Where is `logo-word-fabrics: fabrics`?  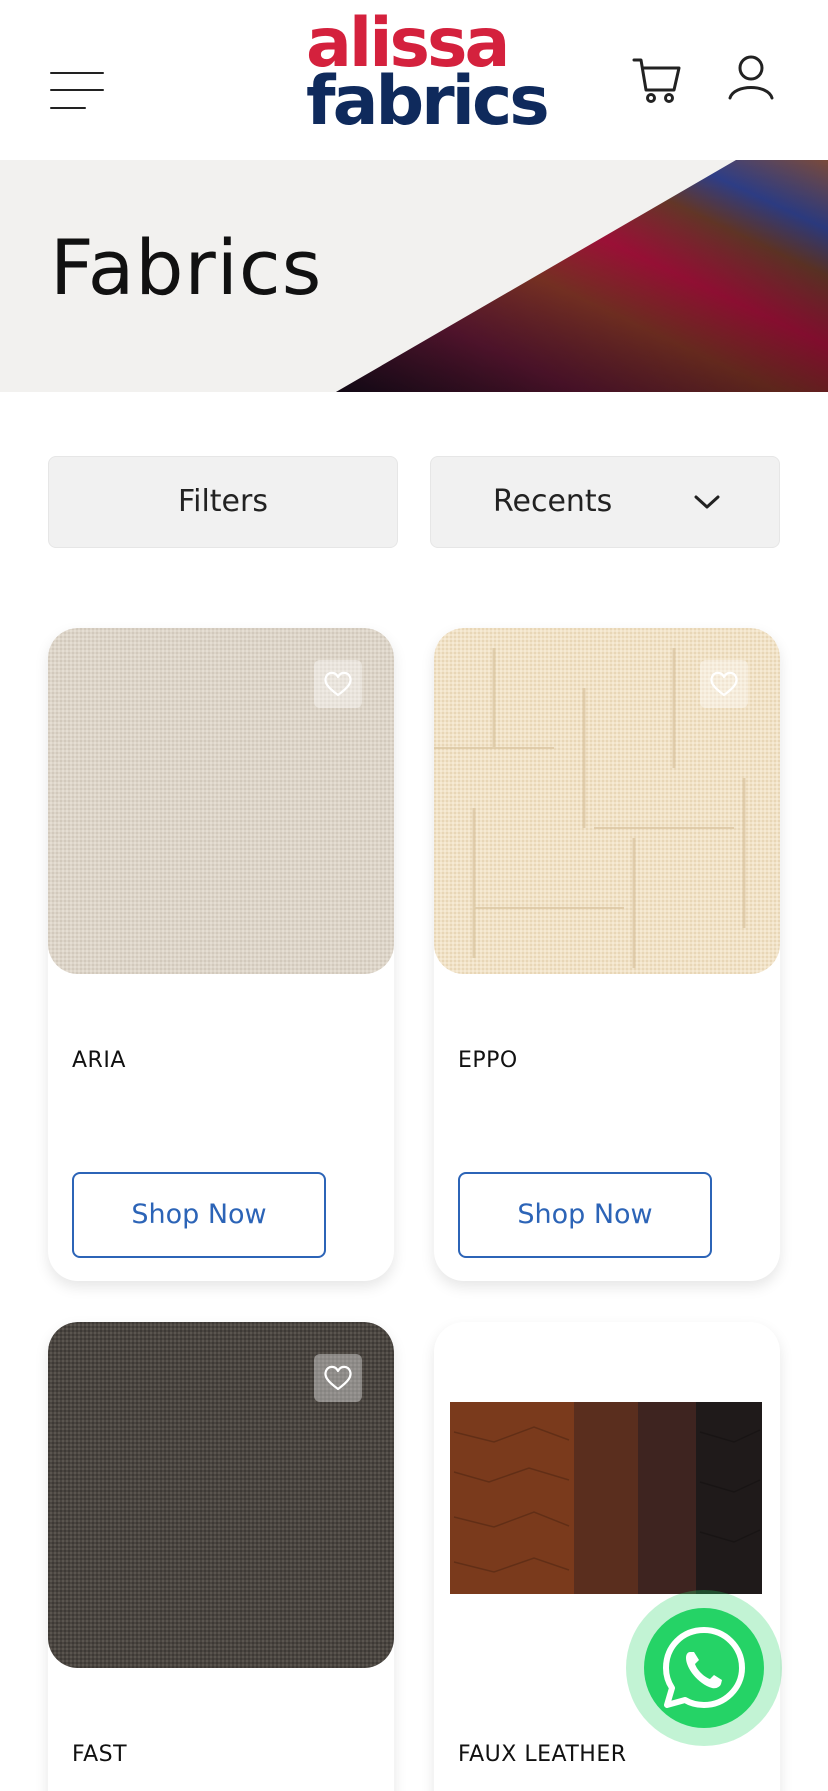
logo-word-fabrics: fabrics is located at coordinates (428, 101).